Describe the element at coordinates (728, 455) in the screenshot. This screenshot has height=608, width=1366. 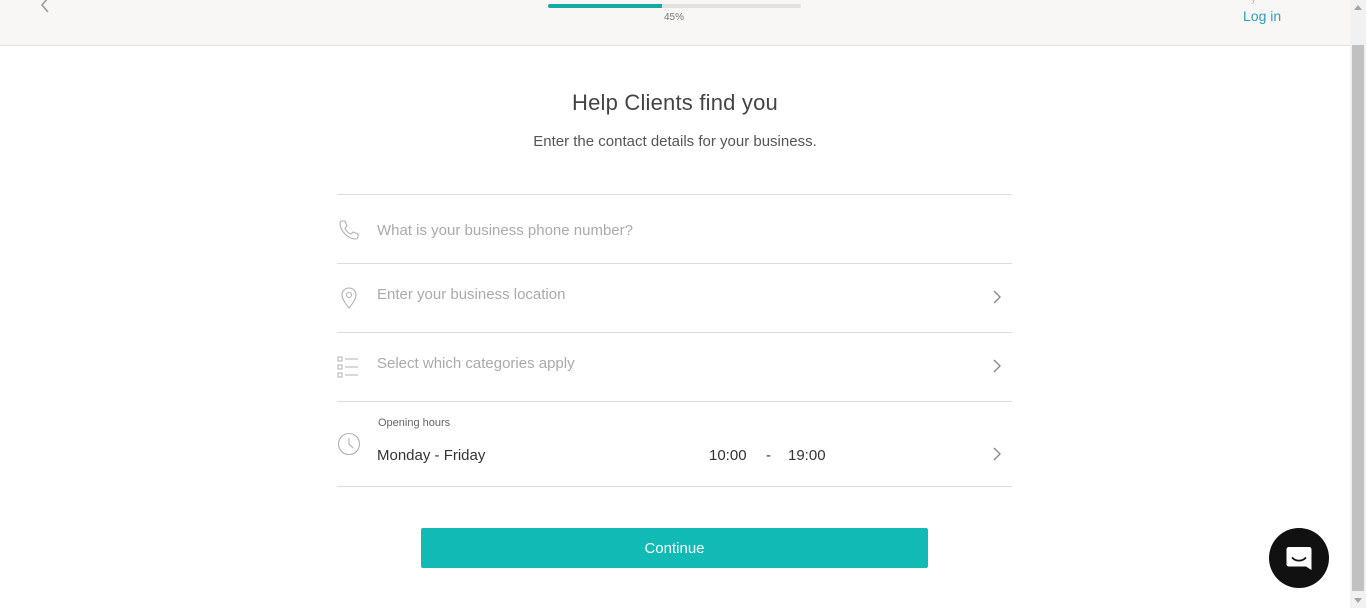
I see `opening-time: 10:00` at that location.